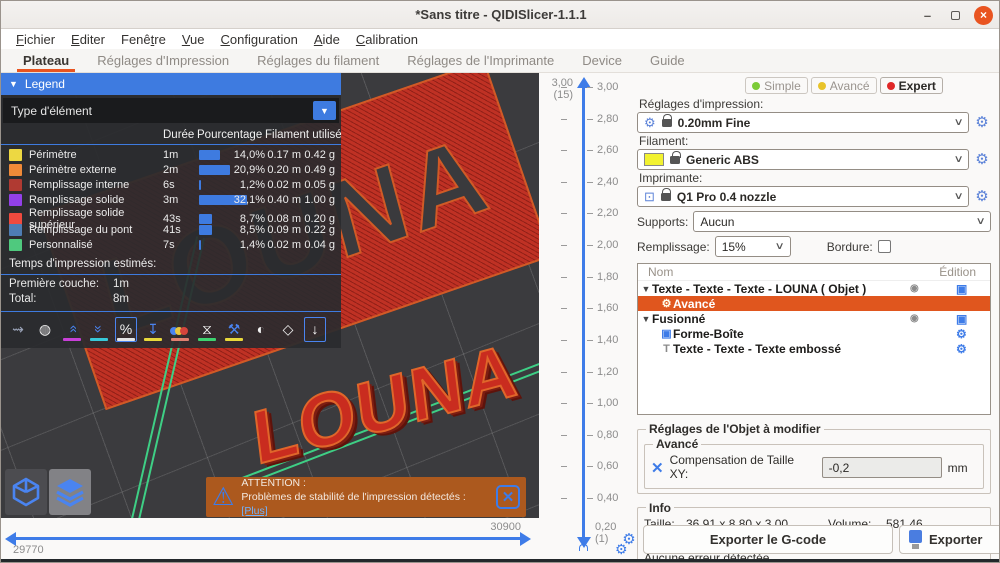 The height and width of the screenshot is (563, 1000). What do you see at coordinates (776, 85) in the screenshot?
I see `mode-simple: Simple` at bounding box center [776, 85].